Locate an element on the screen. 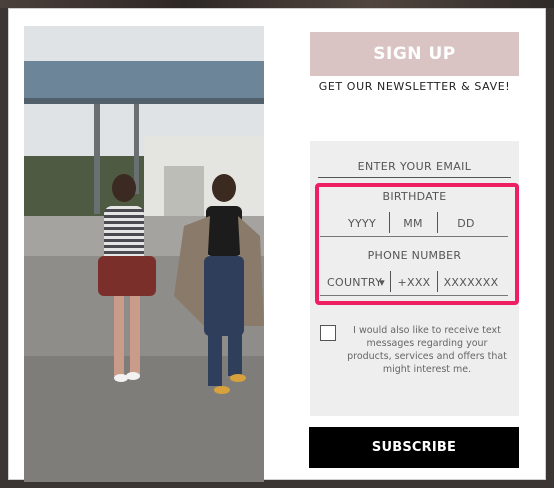  highlight-box is located at coordinates (417, 244).